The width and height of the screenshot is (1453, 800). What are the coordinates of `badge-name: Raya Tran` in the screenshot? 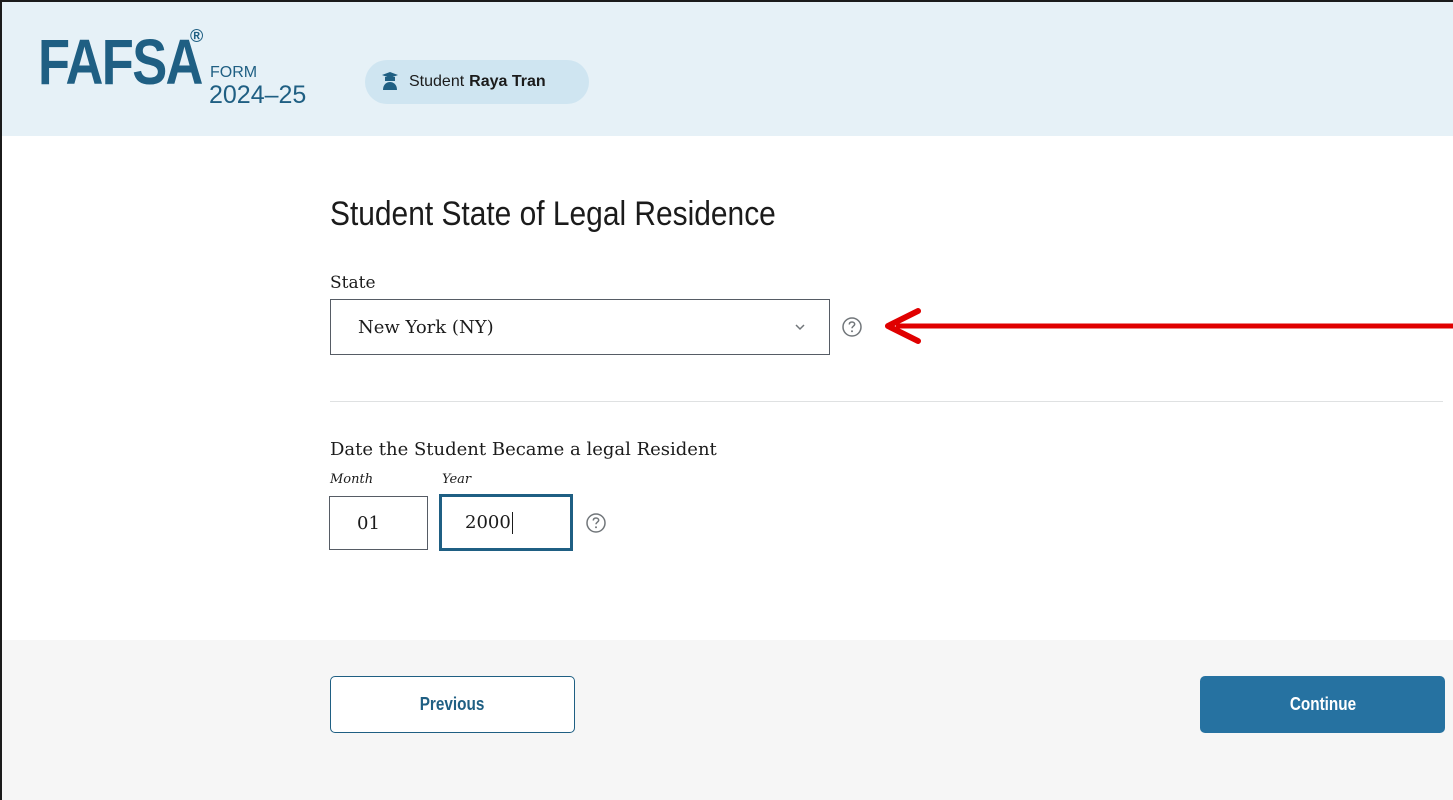 It's located at (507, 81).